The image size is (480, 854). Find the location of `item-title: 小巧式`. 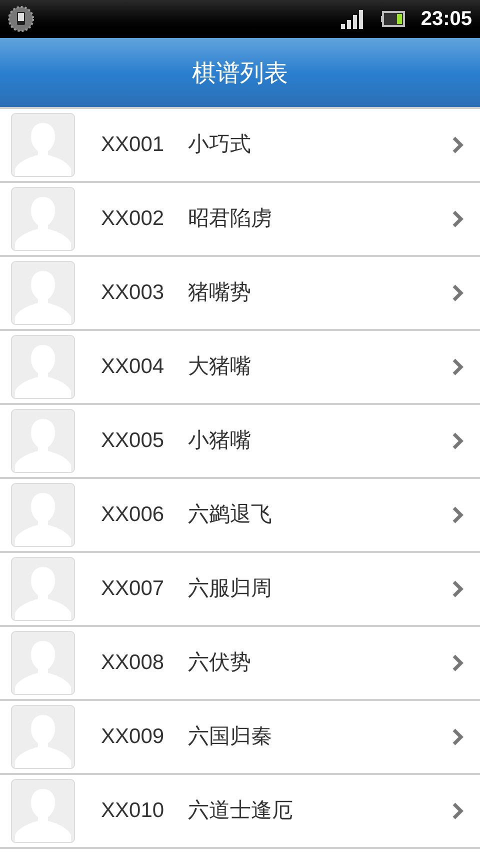

item-title: 小巧式 is located at coordinates (220, 144).